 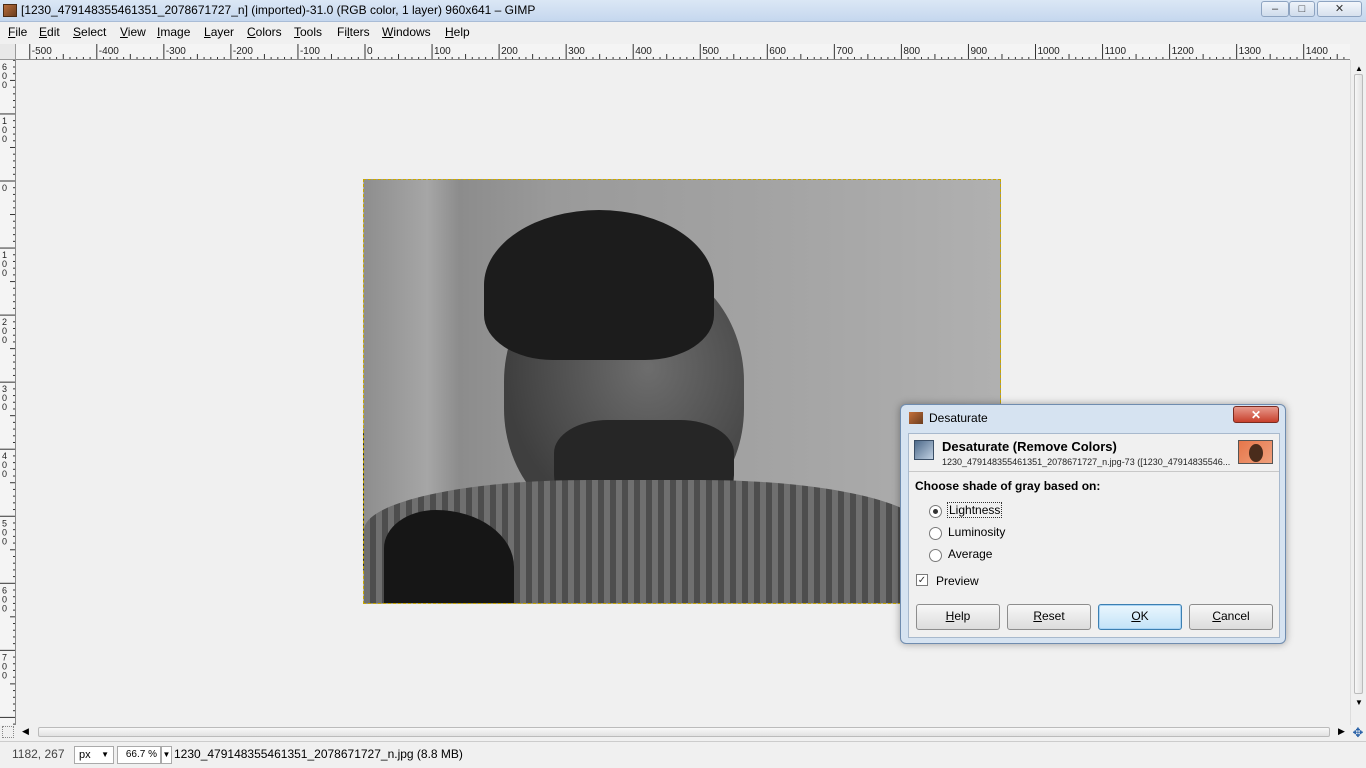 I want to click on unit-select: px ▼, so click(x=94, y=755).